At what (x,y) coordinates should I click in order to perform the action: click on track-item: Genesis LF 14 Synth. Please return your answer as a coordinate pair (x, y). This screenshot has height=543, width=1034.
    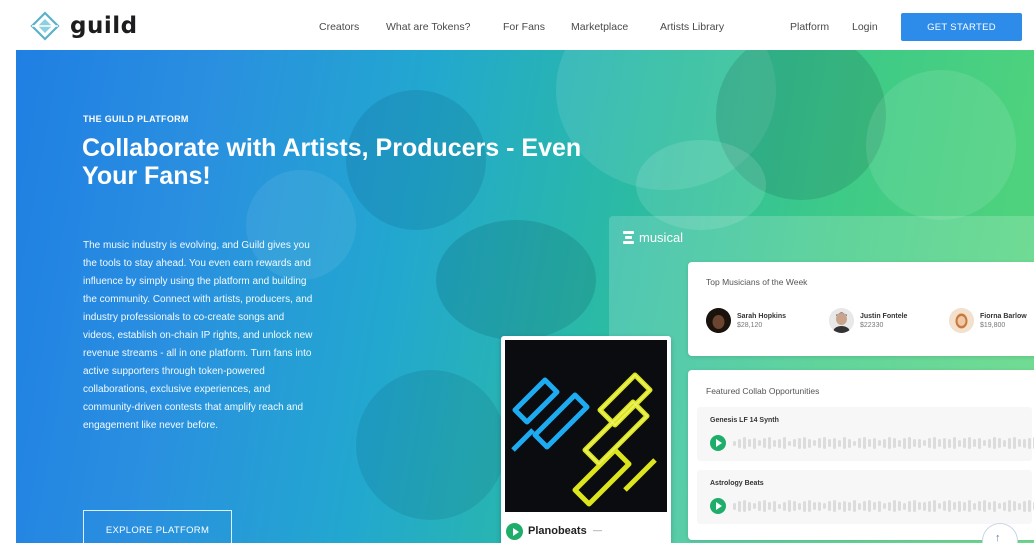
    Looking at the image, I should click on (865, 434).